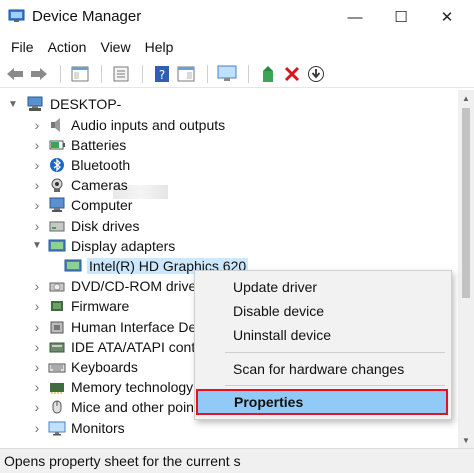 Image resolution: width=474 pixels, height=473 pixels. I want to click on vertical-scrollbar: ▲ ▼, so click(466, 269).